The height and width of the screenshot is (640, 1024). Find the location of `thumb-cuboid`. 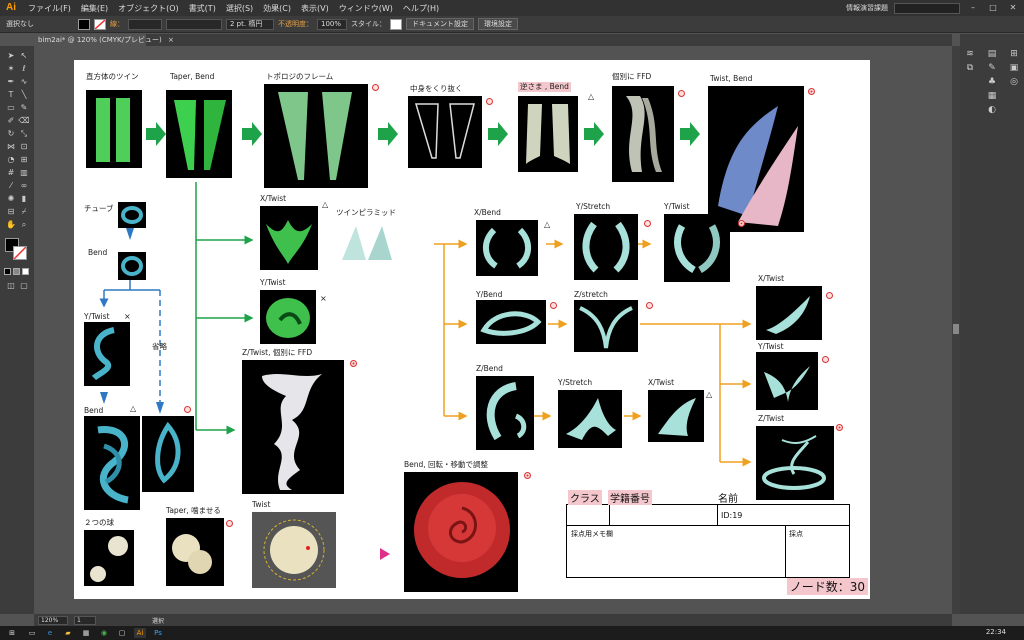

thumb-cuboid is located at coordinates (114, 129).